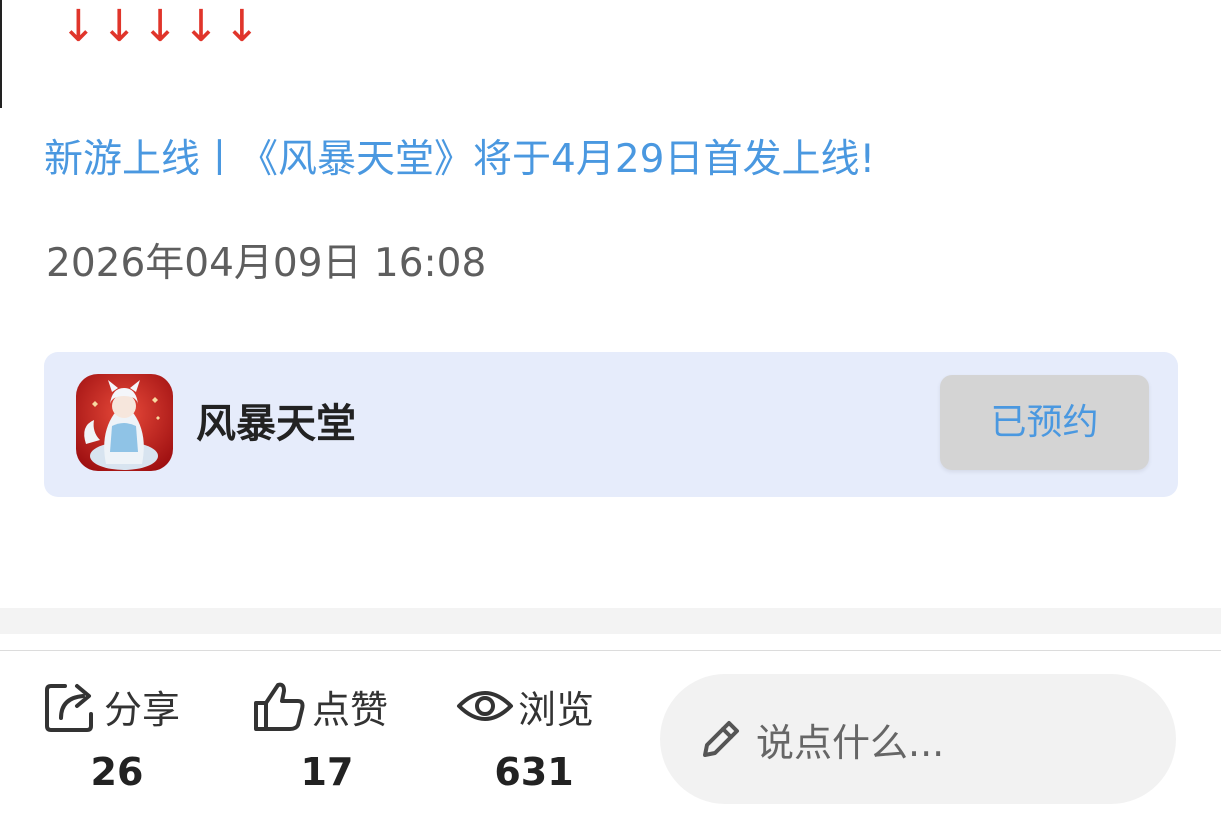  Describe the element at coordinates (610, 621) in the screenshot. I see `section-separator` at that location.